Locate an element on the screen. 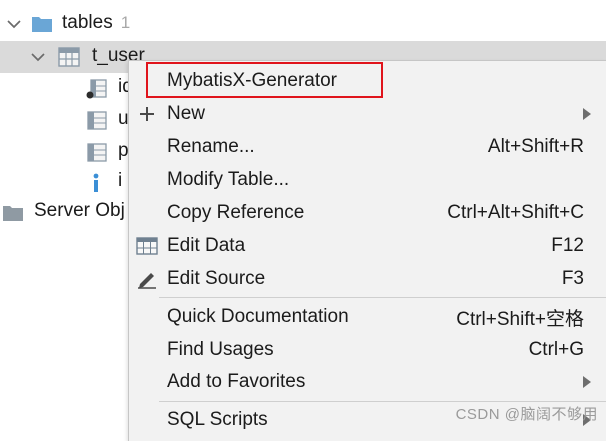 The width and height of the screenshot is (606, 441). info-index-icon is located at coordinates (96, 186).